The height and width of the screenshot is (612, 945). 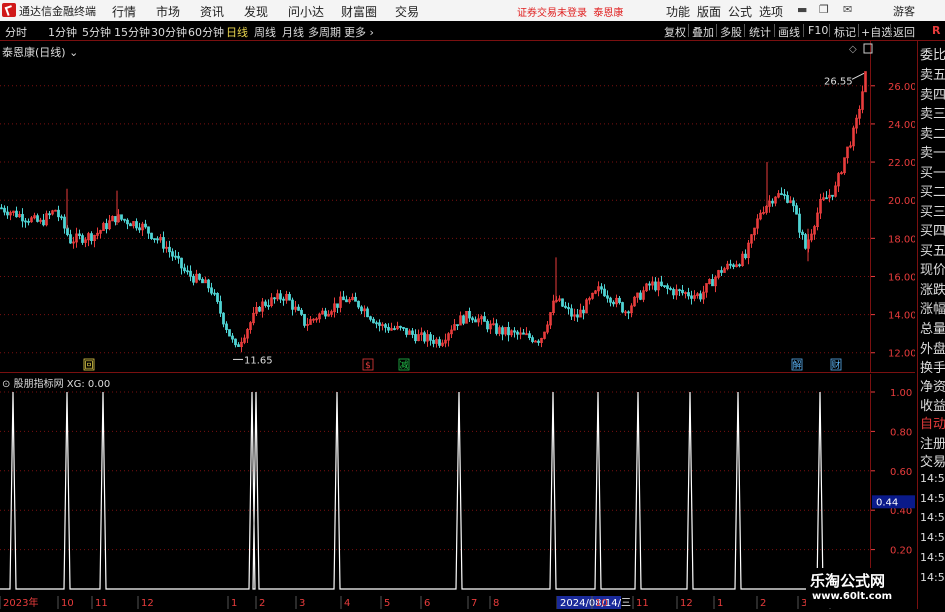 What do you see at coordinates (265, 32) in the screenshot?
I see `period-tab-weekly: 周线` at bounding box center [265, 32].